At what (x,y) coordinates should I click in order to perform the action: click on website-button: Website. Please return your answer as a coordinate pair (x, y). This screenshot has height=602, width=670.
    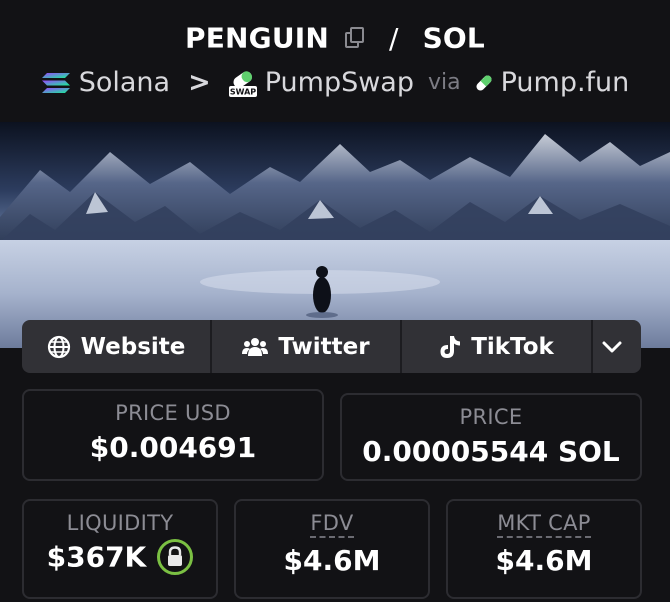
    Looking at the image, I should click on (117, 346).